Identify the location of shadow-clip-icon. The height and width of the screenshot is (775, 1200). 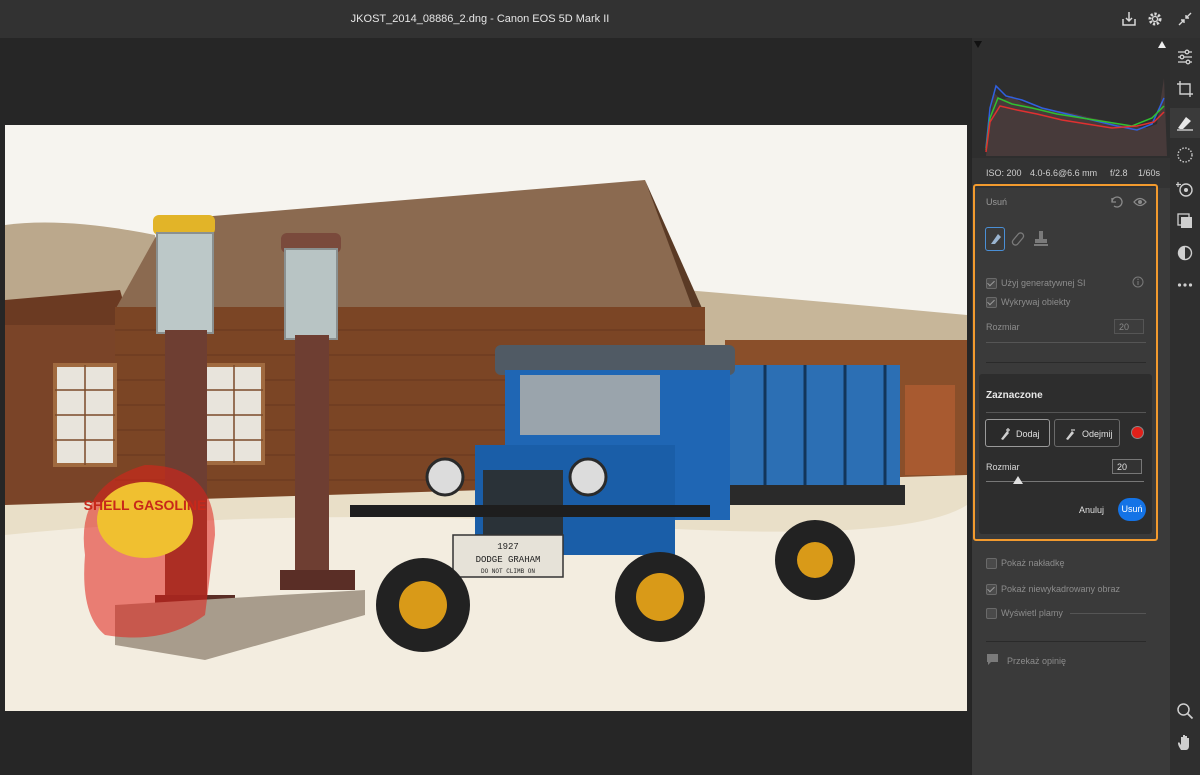
(978, 44).